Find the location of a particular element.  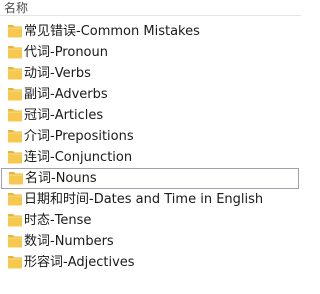

folder-row: 常见错误-Common Mistakes is located at coordinates (150, 31).